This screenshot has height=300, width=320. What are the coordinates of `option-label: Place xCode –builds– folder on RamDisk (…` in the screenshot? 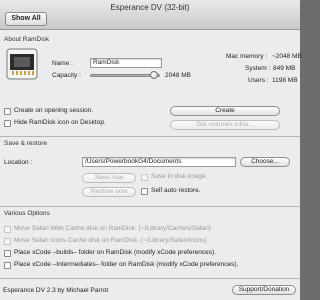 It's located at (115, 252).